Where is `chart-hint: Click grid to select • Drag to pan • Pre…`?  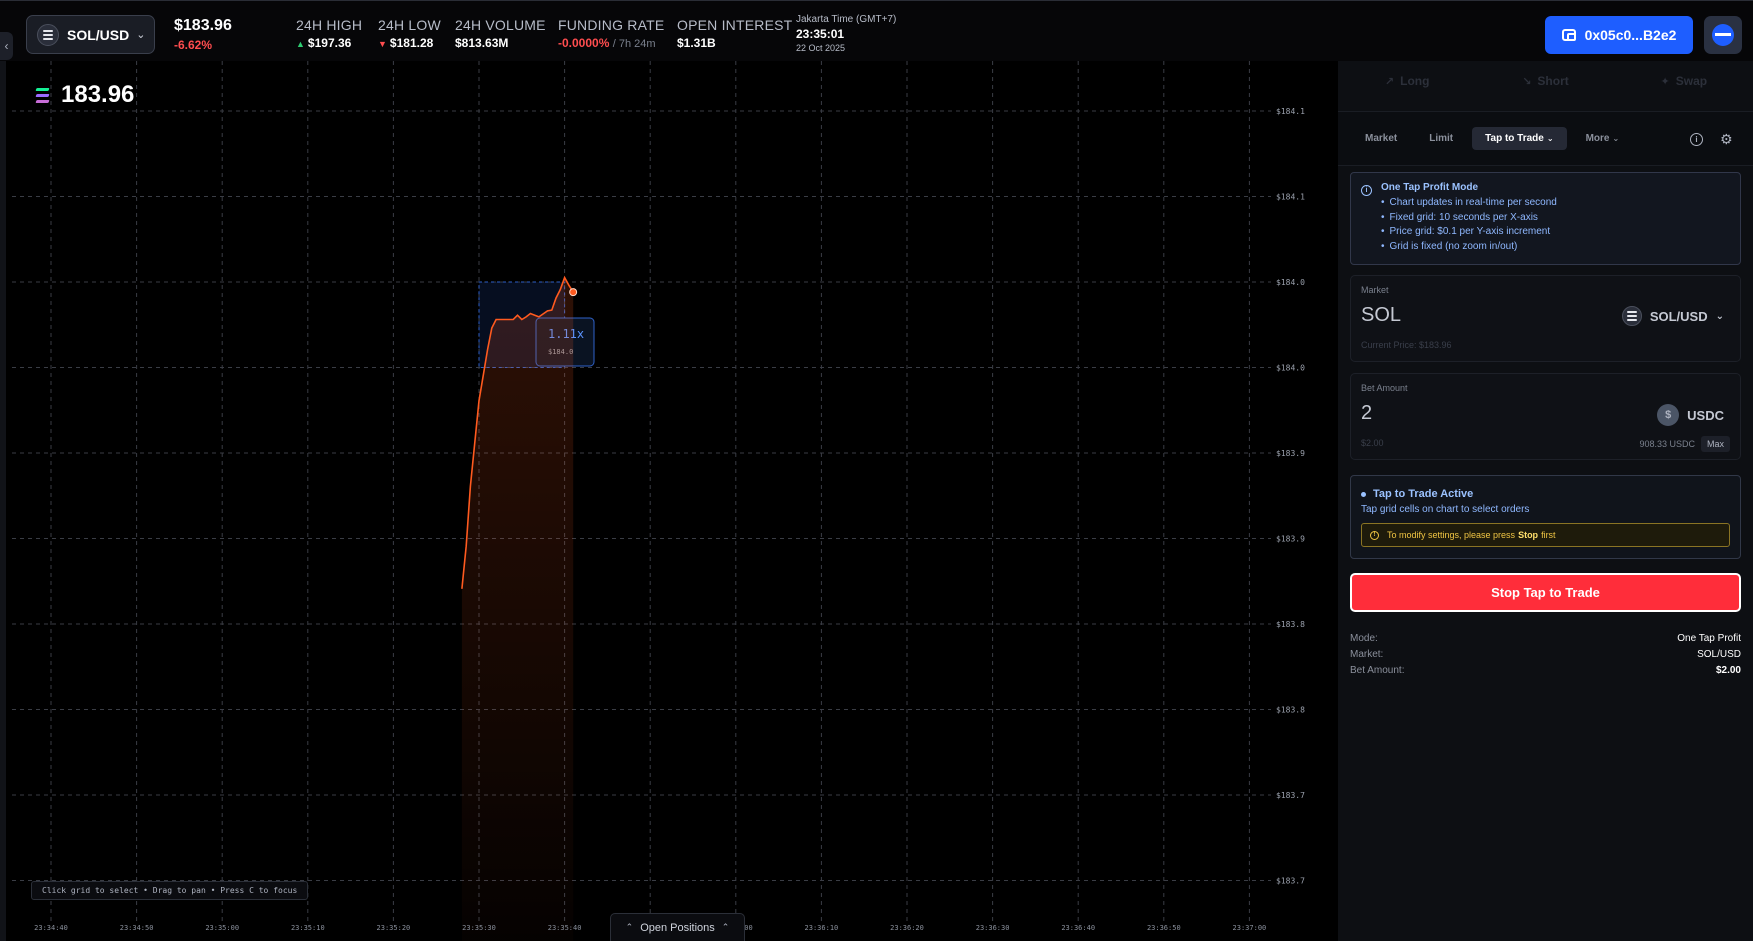 chart-hint: Click grid to select • Drag to pan • Pre… is located at coordinates (170, 890).